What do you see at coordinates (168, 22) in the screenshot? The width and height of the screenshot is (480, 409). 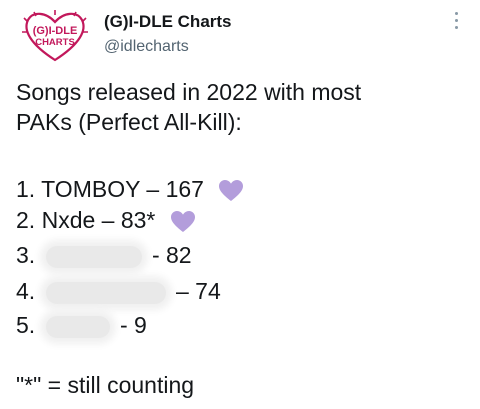 I see `display-name: (G)I-DLE Charts` at bounding box center [168, 22].